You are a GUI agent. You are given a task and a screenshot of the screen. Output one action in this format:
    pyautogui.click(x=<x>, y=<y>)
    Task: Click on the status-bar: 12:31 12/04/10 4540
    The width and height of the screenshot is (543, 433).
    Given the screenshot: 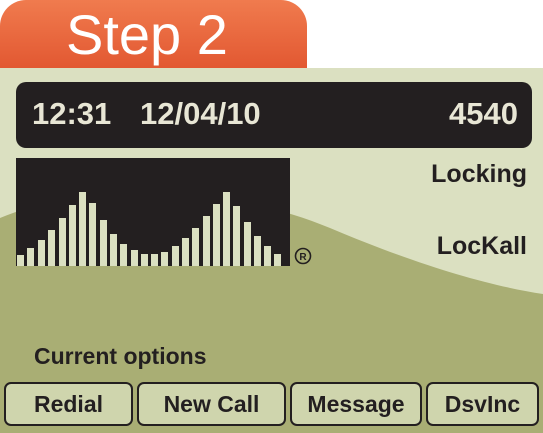 What is the action you would take?
    pyautogui.click(x=274, y=115)
    